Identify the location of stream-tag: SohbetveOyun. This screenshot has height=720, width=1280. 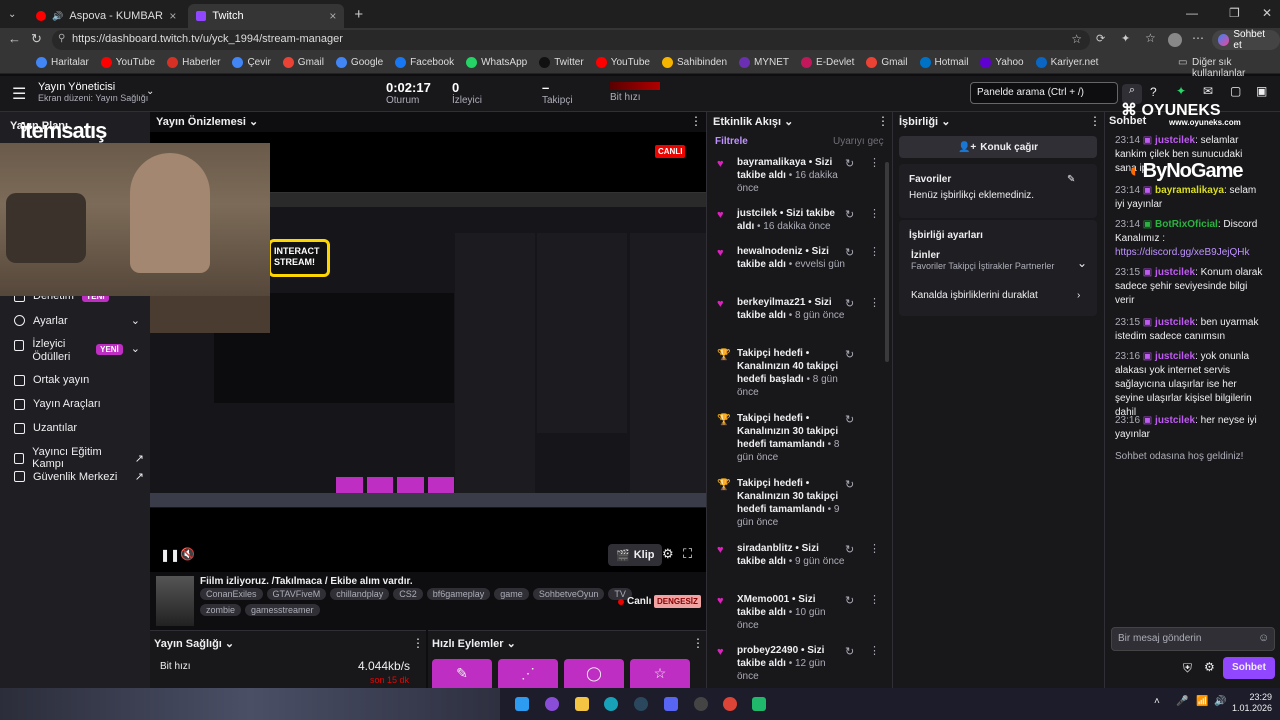
(568, 594).